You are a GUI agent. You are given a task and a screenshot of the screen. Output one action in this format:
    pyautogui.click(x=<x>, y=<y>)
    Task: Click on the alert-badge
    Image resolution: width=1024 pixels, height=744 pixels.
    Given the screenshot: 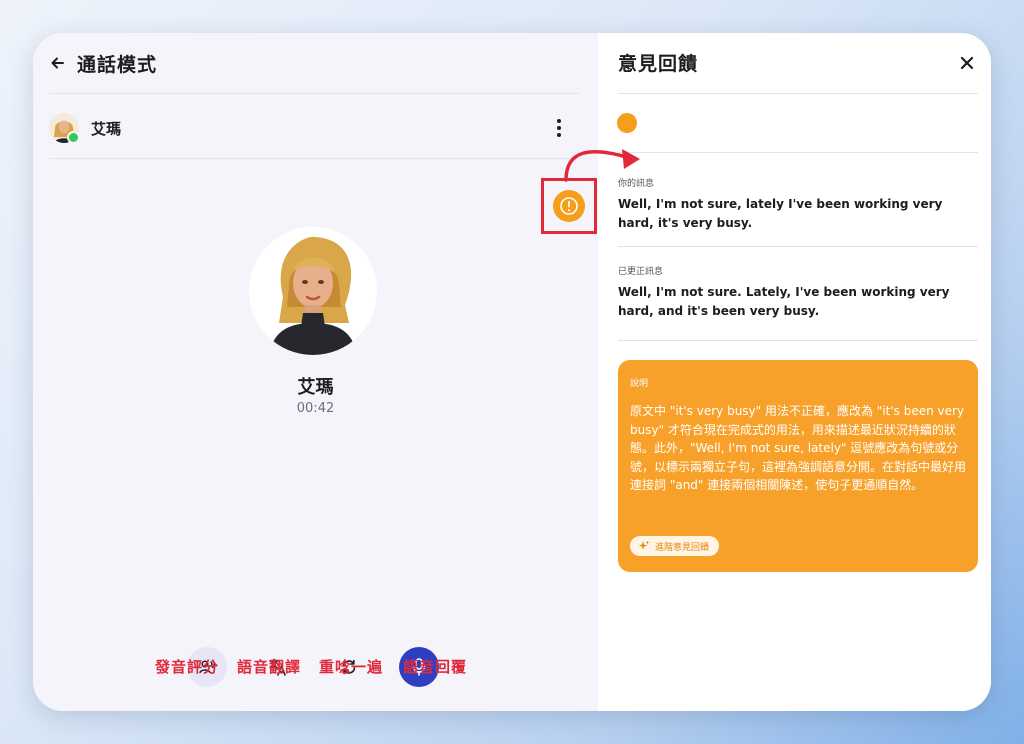 What is the action you would take?
    pyautogui.click(x=569, y=206)
    